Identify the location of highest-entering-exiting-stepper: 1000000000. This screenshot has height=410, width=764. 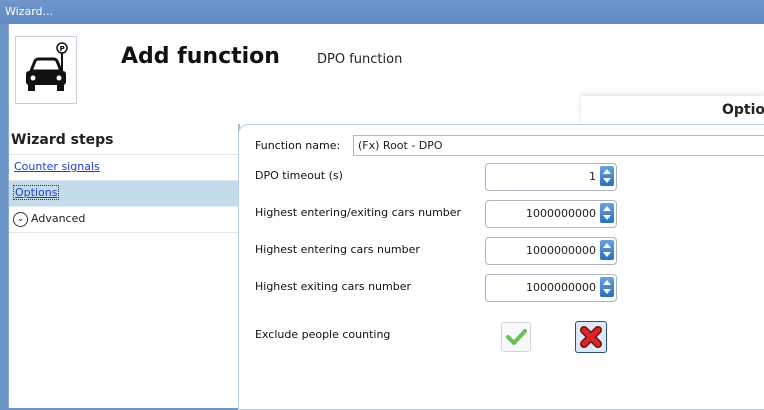
(551, 214).